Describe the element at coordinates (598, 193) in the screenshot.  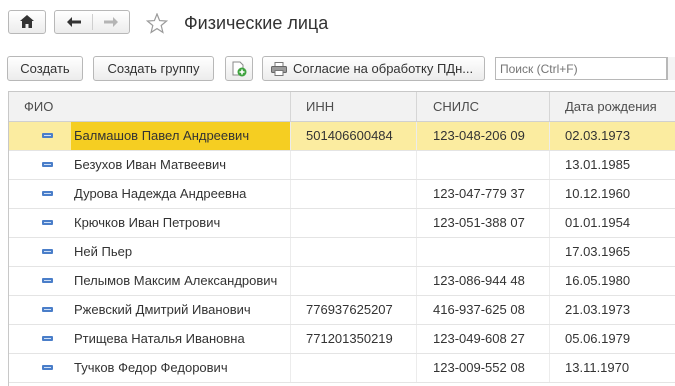
I see `birthdate-cell: 10.12.1960` at that location.